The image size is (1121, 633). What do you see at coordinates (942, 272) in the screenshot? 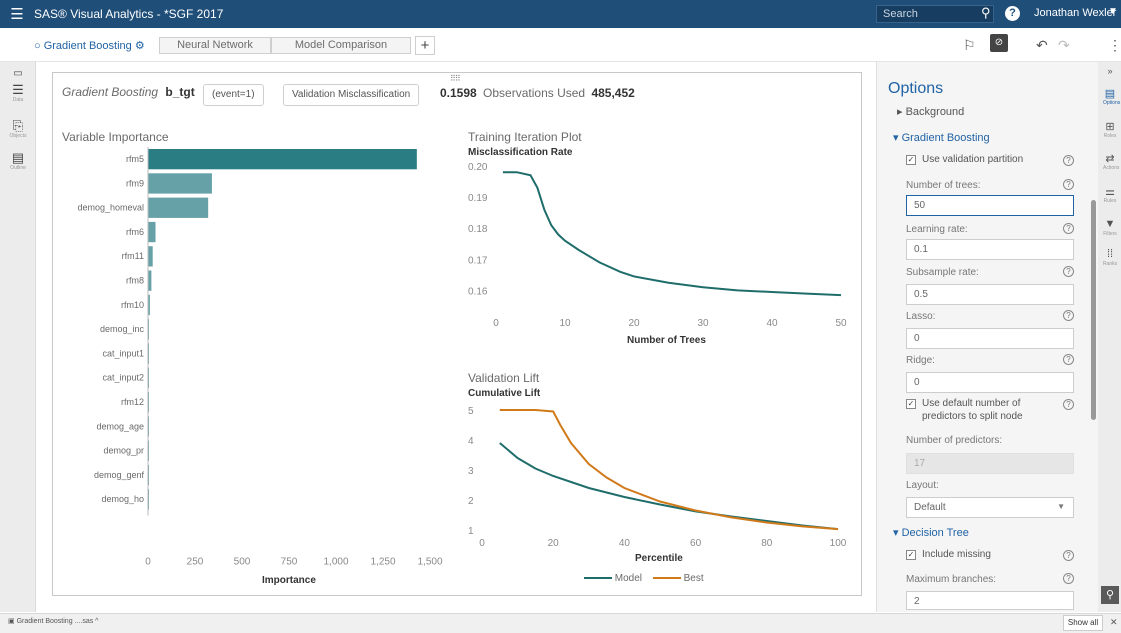
I see `subsample-label: Subsample rate:` at bounding box center [942, 272].